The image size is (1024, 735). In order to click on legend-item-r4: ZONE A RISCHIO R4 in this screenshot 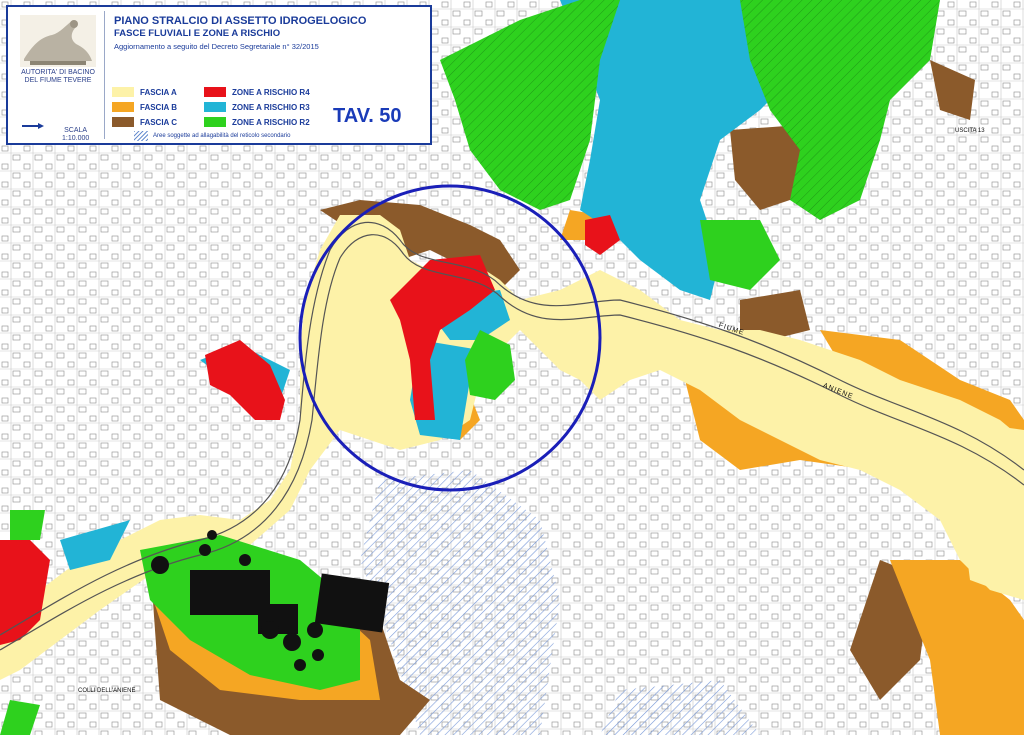, I will do `click(257, 92)`.